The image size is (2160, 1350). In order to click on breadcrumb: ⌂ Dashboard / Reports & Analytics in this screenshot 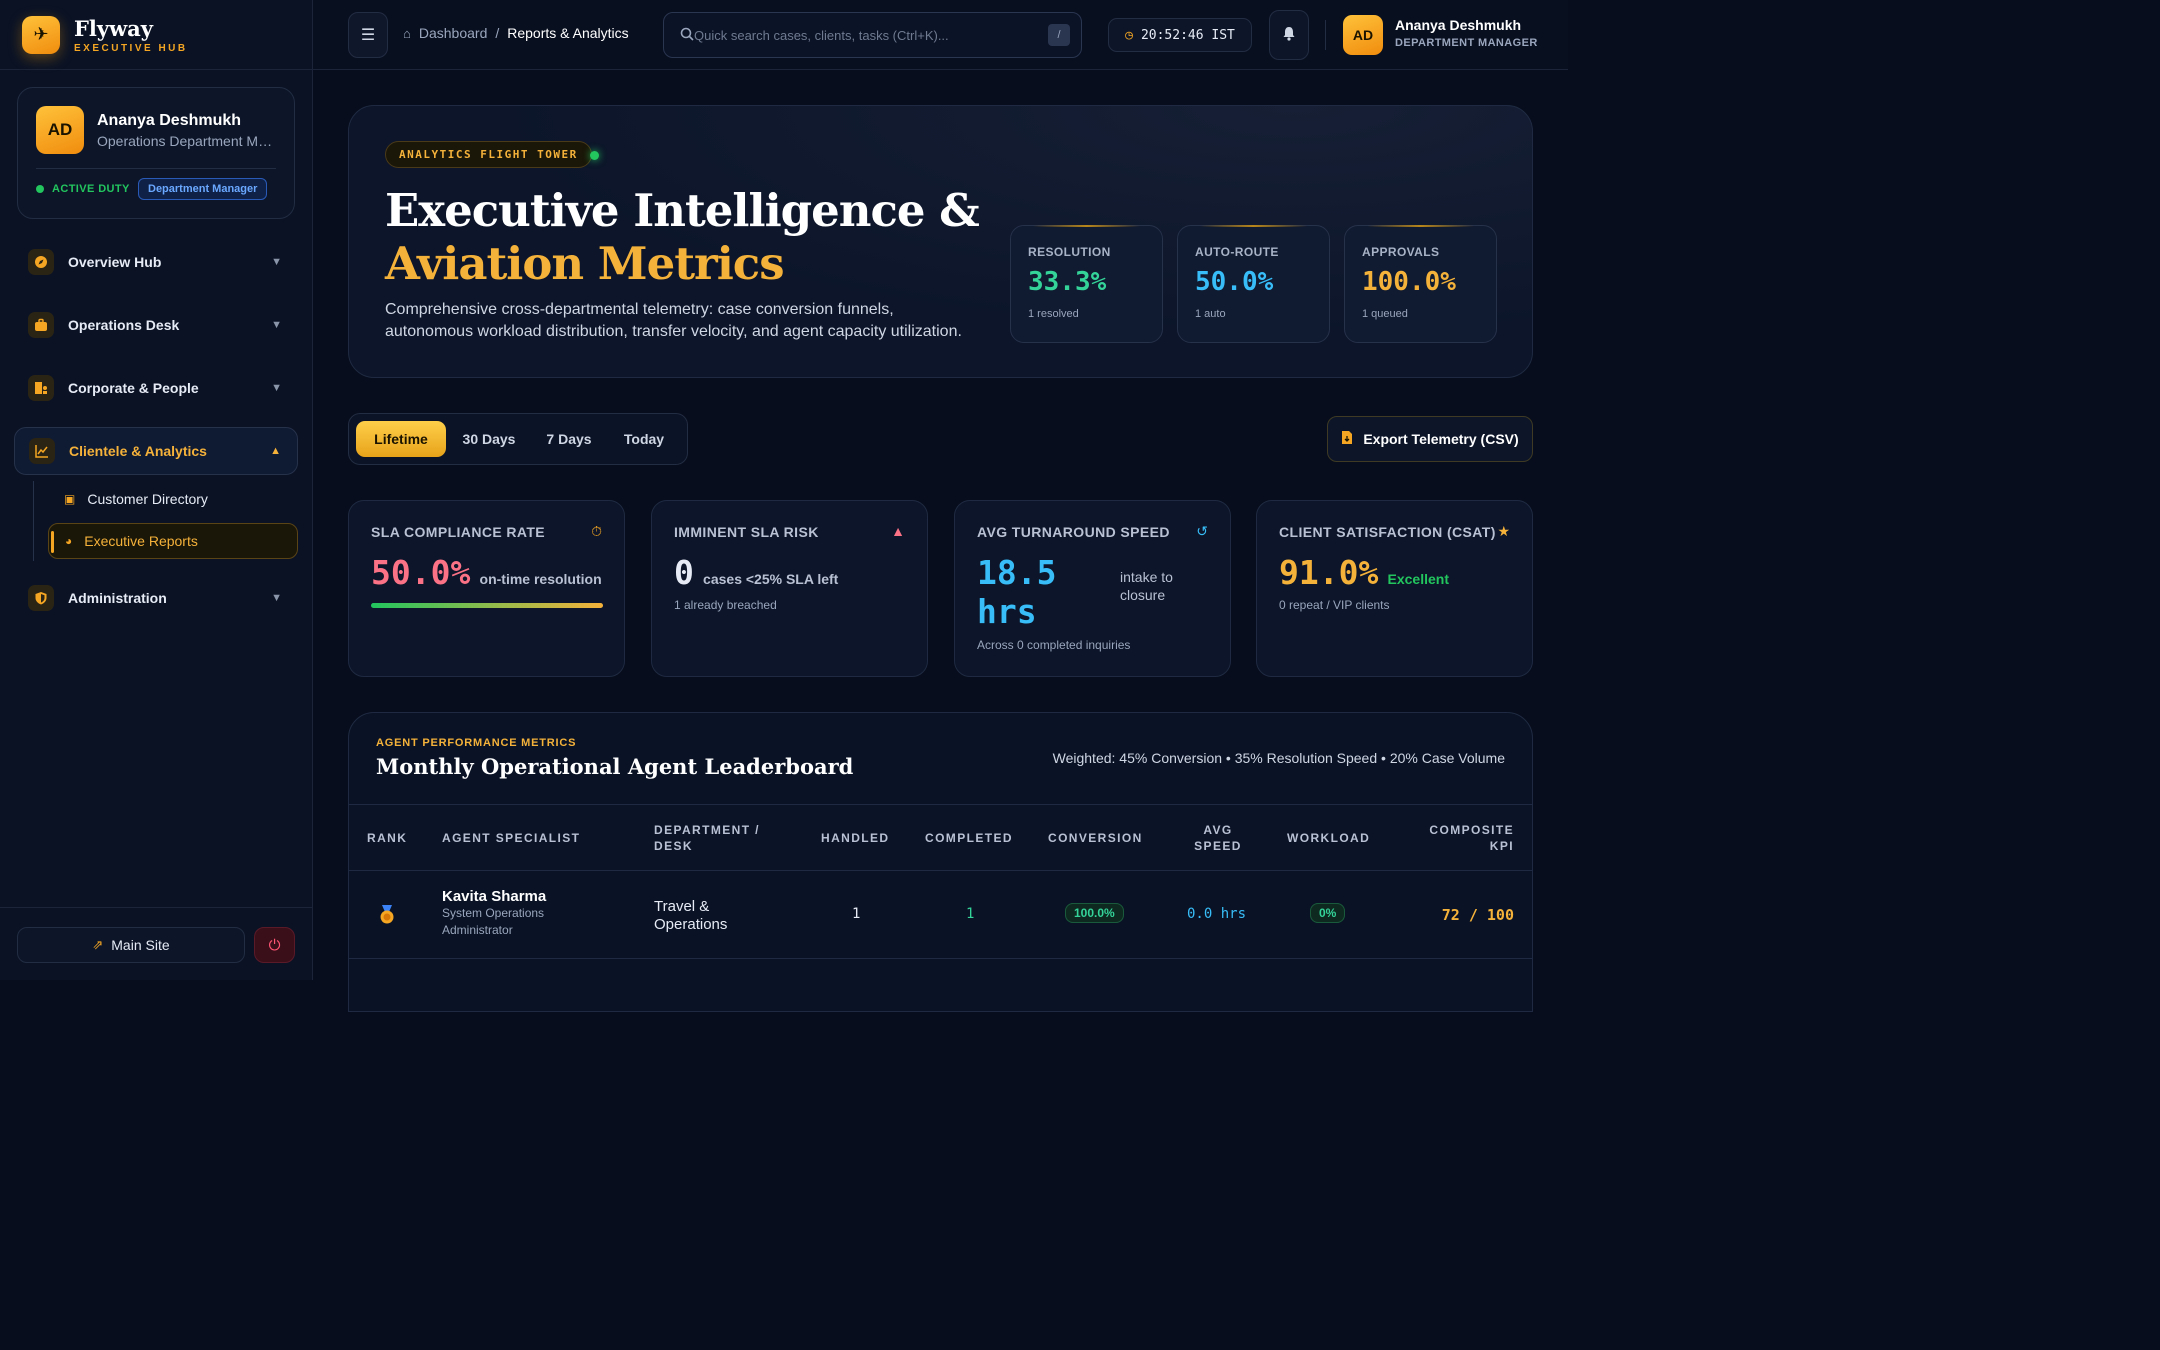, I will do `click(516, 33)`.